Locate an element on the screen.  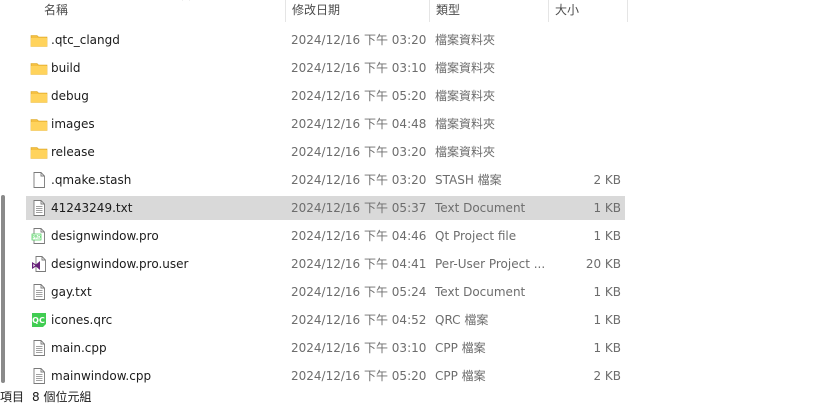
file-row: .qtc_clangd 2024/12/16 下午 03:20 檔案資料夾 is located at coordinates (325, 40).